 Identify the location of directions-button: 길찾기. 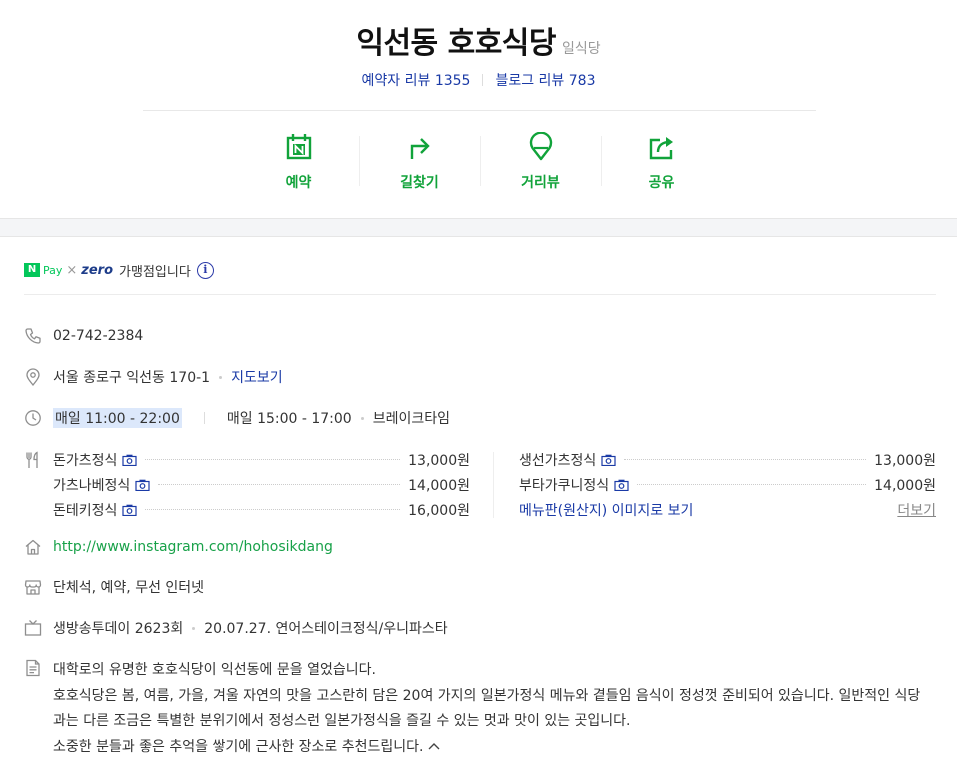
(419, 163).